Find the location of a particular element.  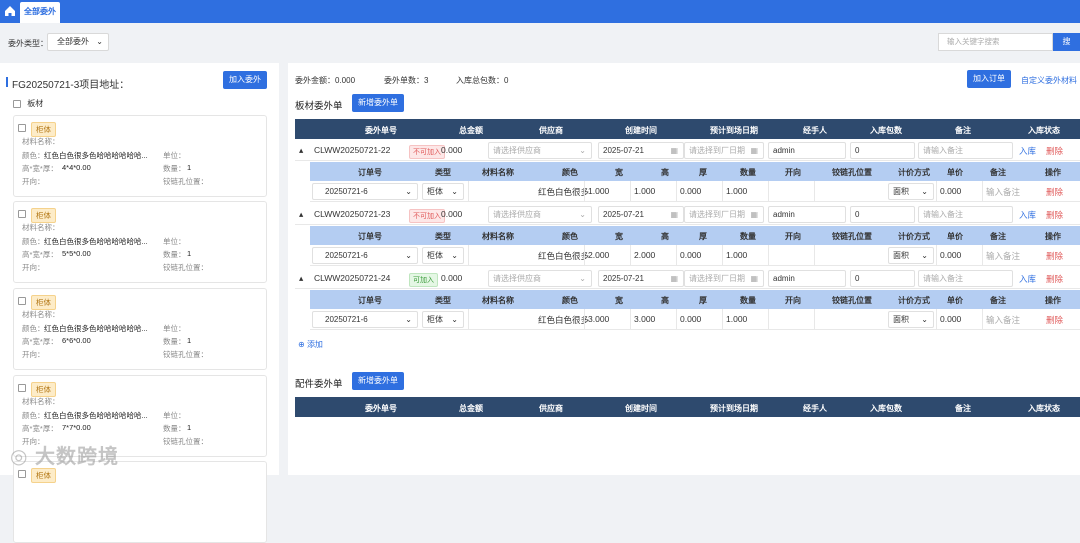

add-row-link: ⊕ 添加 is located at coordinates (310, 344).